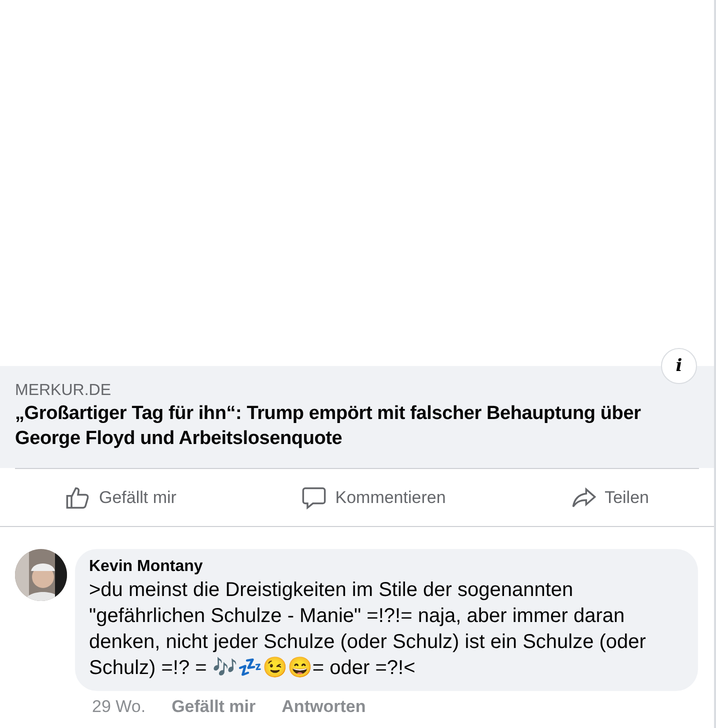 The image size is (716, 728). What do you see at coordinates (324, 707) in the screenshot?
I see `reply-link: Antworten` at bounding box center [324, 707].